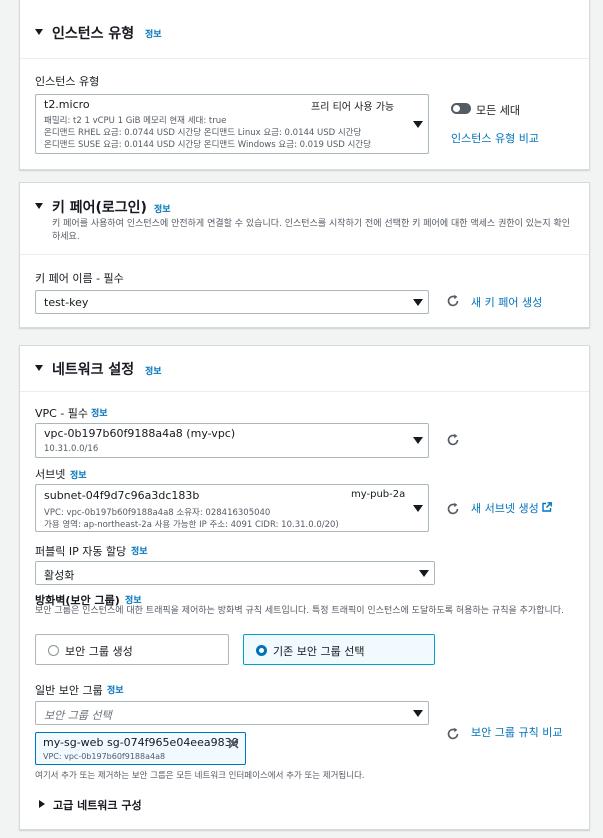 This screenshot has height=838, width=603. Describe the element at coordinates (505, 508) in the screenshot. I see `create-subnet-link: 새 서브넷 생성` at that location.